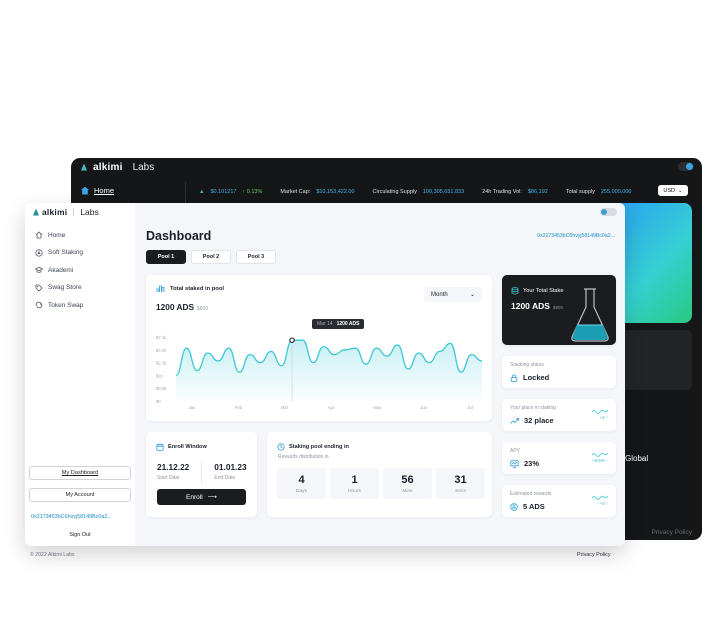  What do you see at coordinates (325, 324) in the screenshot?
I see `tooltip-date: Mar 14` at bounding box center [325, 324].